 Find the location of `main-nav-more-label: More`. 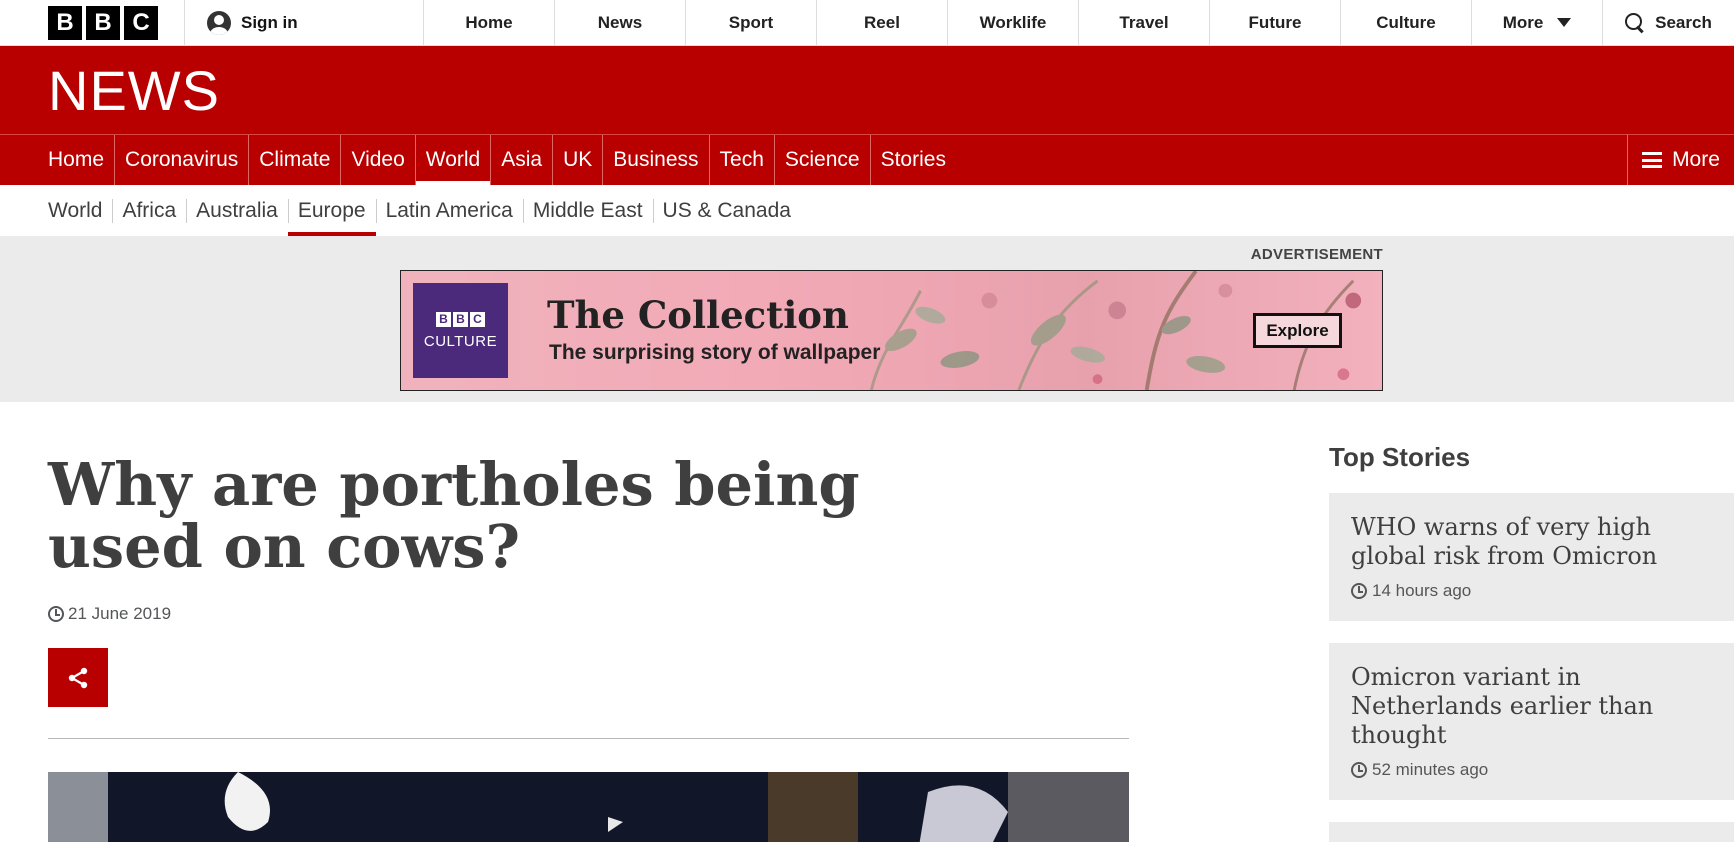

main-nav-more-label: More is located at coordinates (1696, 159).